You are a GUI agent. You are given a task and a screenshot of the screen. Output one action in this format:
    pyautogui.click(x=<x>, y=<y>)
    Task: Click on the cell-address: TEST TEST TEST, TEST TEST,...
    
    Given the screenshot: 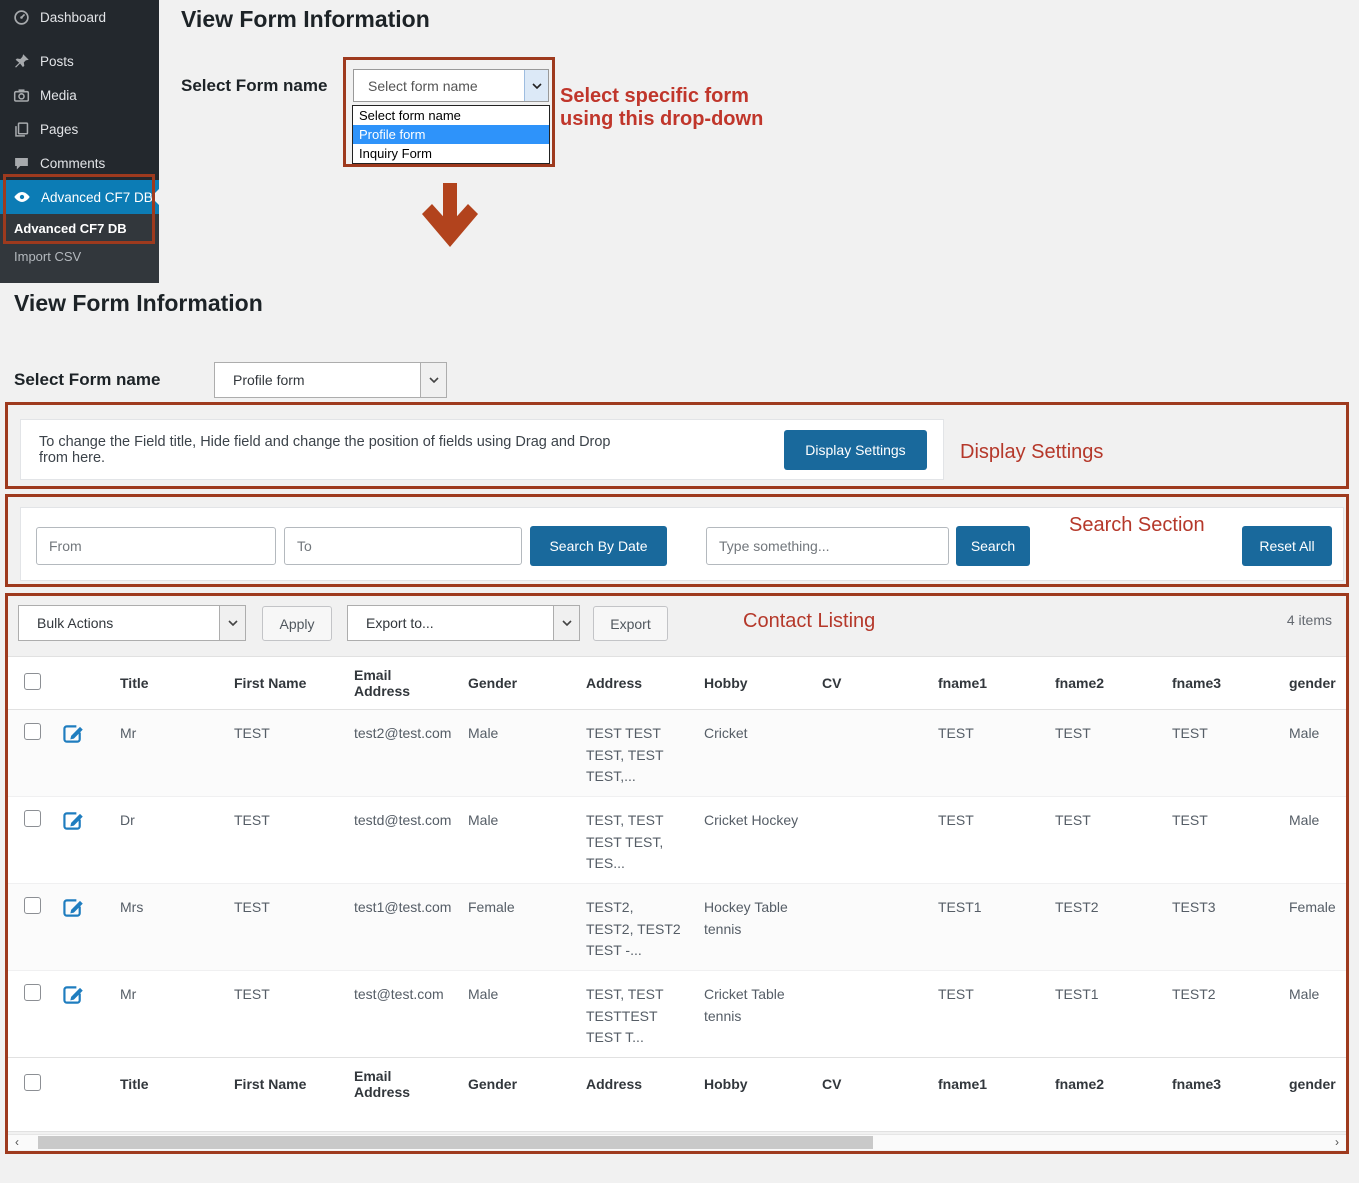 What is the action you would take?
    pyautogui.click(x=625, y=755)
    